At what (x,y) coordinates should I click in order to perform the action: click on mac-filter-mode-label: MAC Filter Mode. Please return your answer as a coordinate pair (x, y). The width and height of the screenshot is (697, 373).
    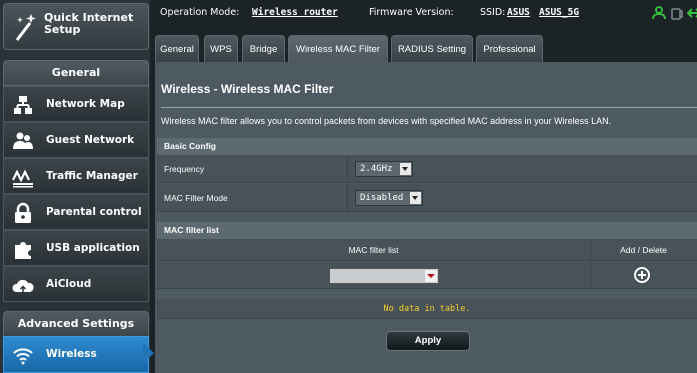
    Looking at the image, I should click on (196, 198).